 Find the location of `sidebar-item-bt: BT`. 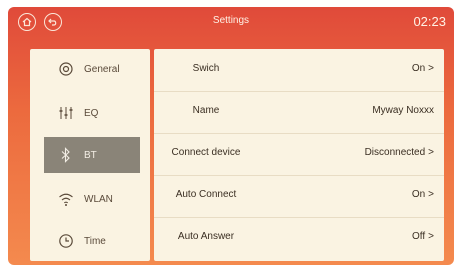

sidebar-item-bt: BT is located at coordinates (92, 155).